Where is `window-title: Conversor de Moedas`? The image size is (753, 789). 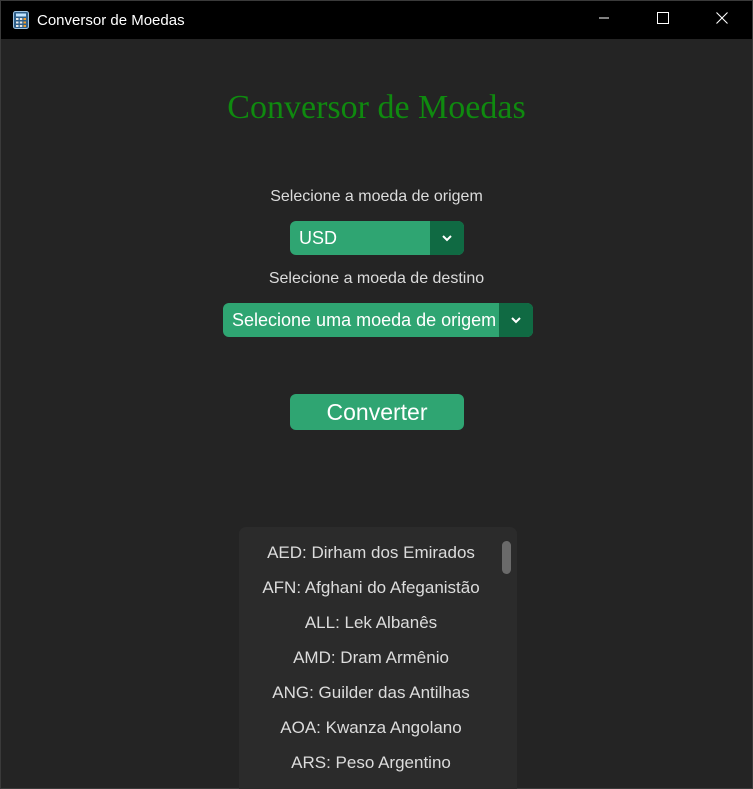
window-title: Conversor de Moedas is located at coordinates (111, 20).